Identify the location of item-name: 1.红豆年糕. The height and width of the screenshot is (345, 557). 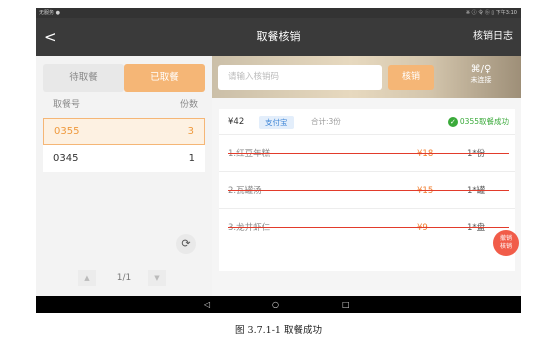
(249, 154).